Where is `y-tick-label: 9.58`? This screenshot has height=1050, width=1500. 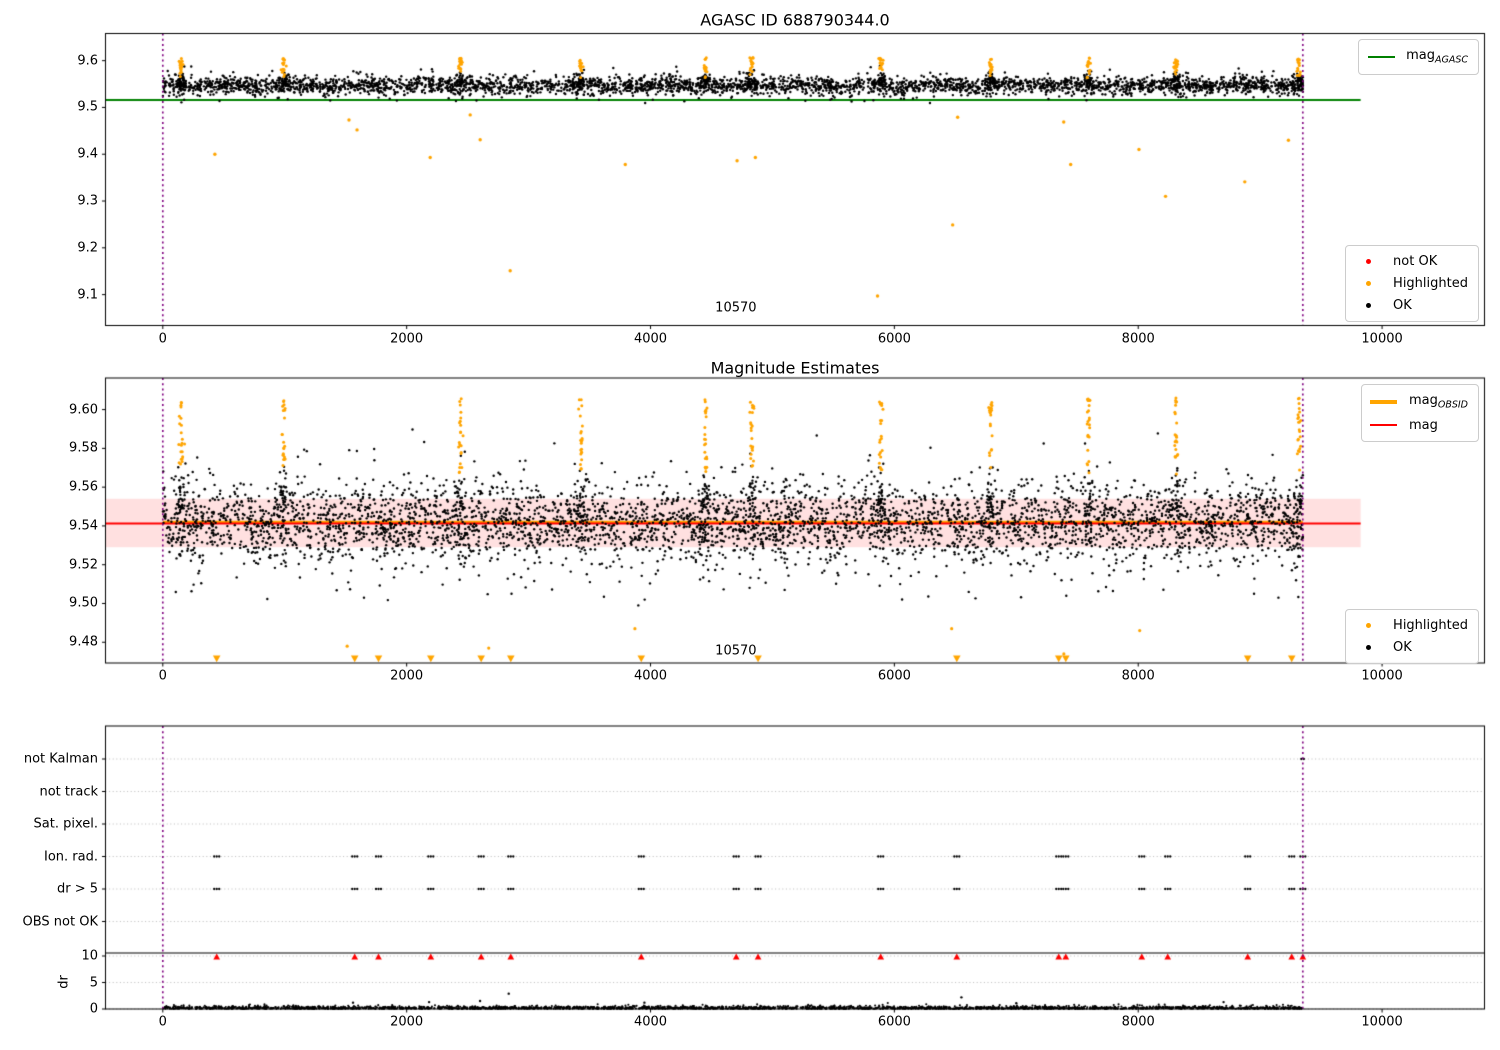 y-tick-label: 9.58 is located at coordinates (83, 448).